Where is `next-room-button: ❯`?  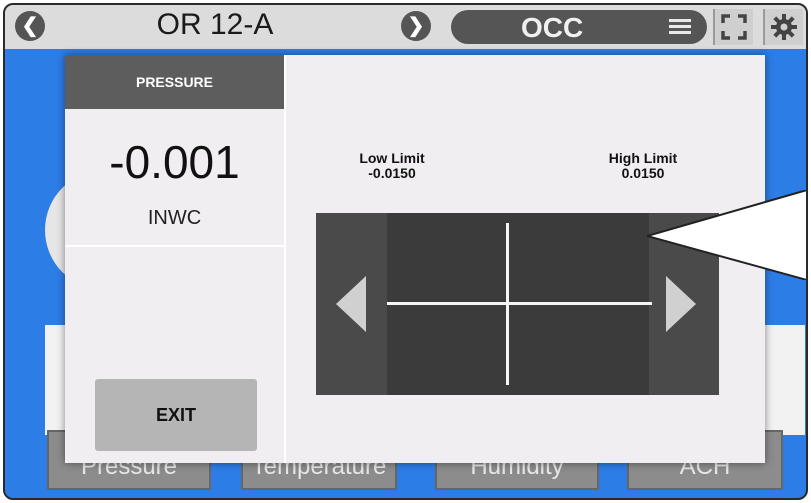
next-room-button: ❯ is located at coordinates (416, 26).